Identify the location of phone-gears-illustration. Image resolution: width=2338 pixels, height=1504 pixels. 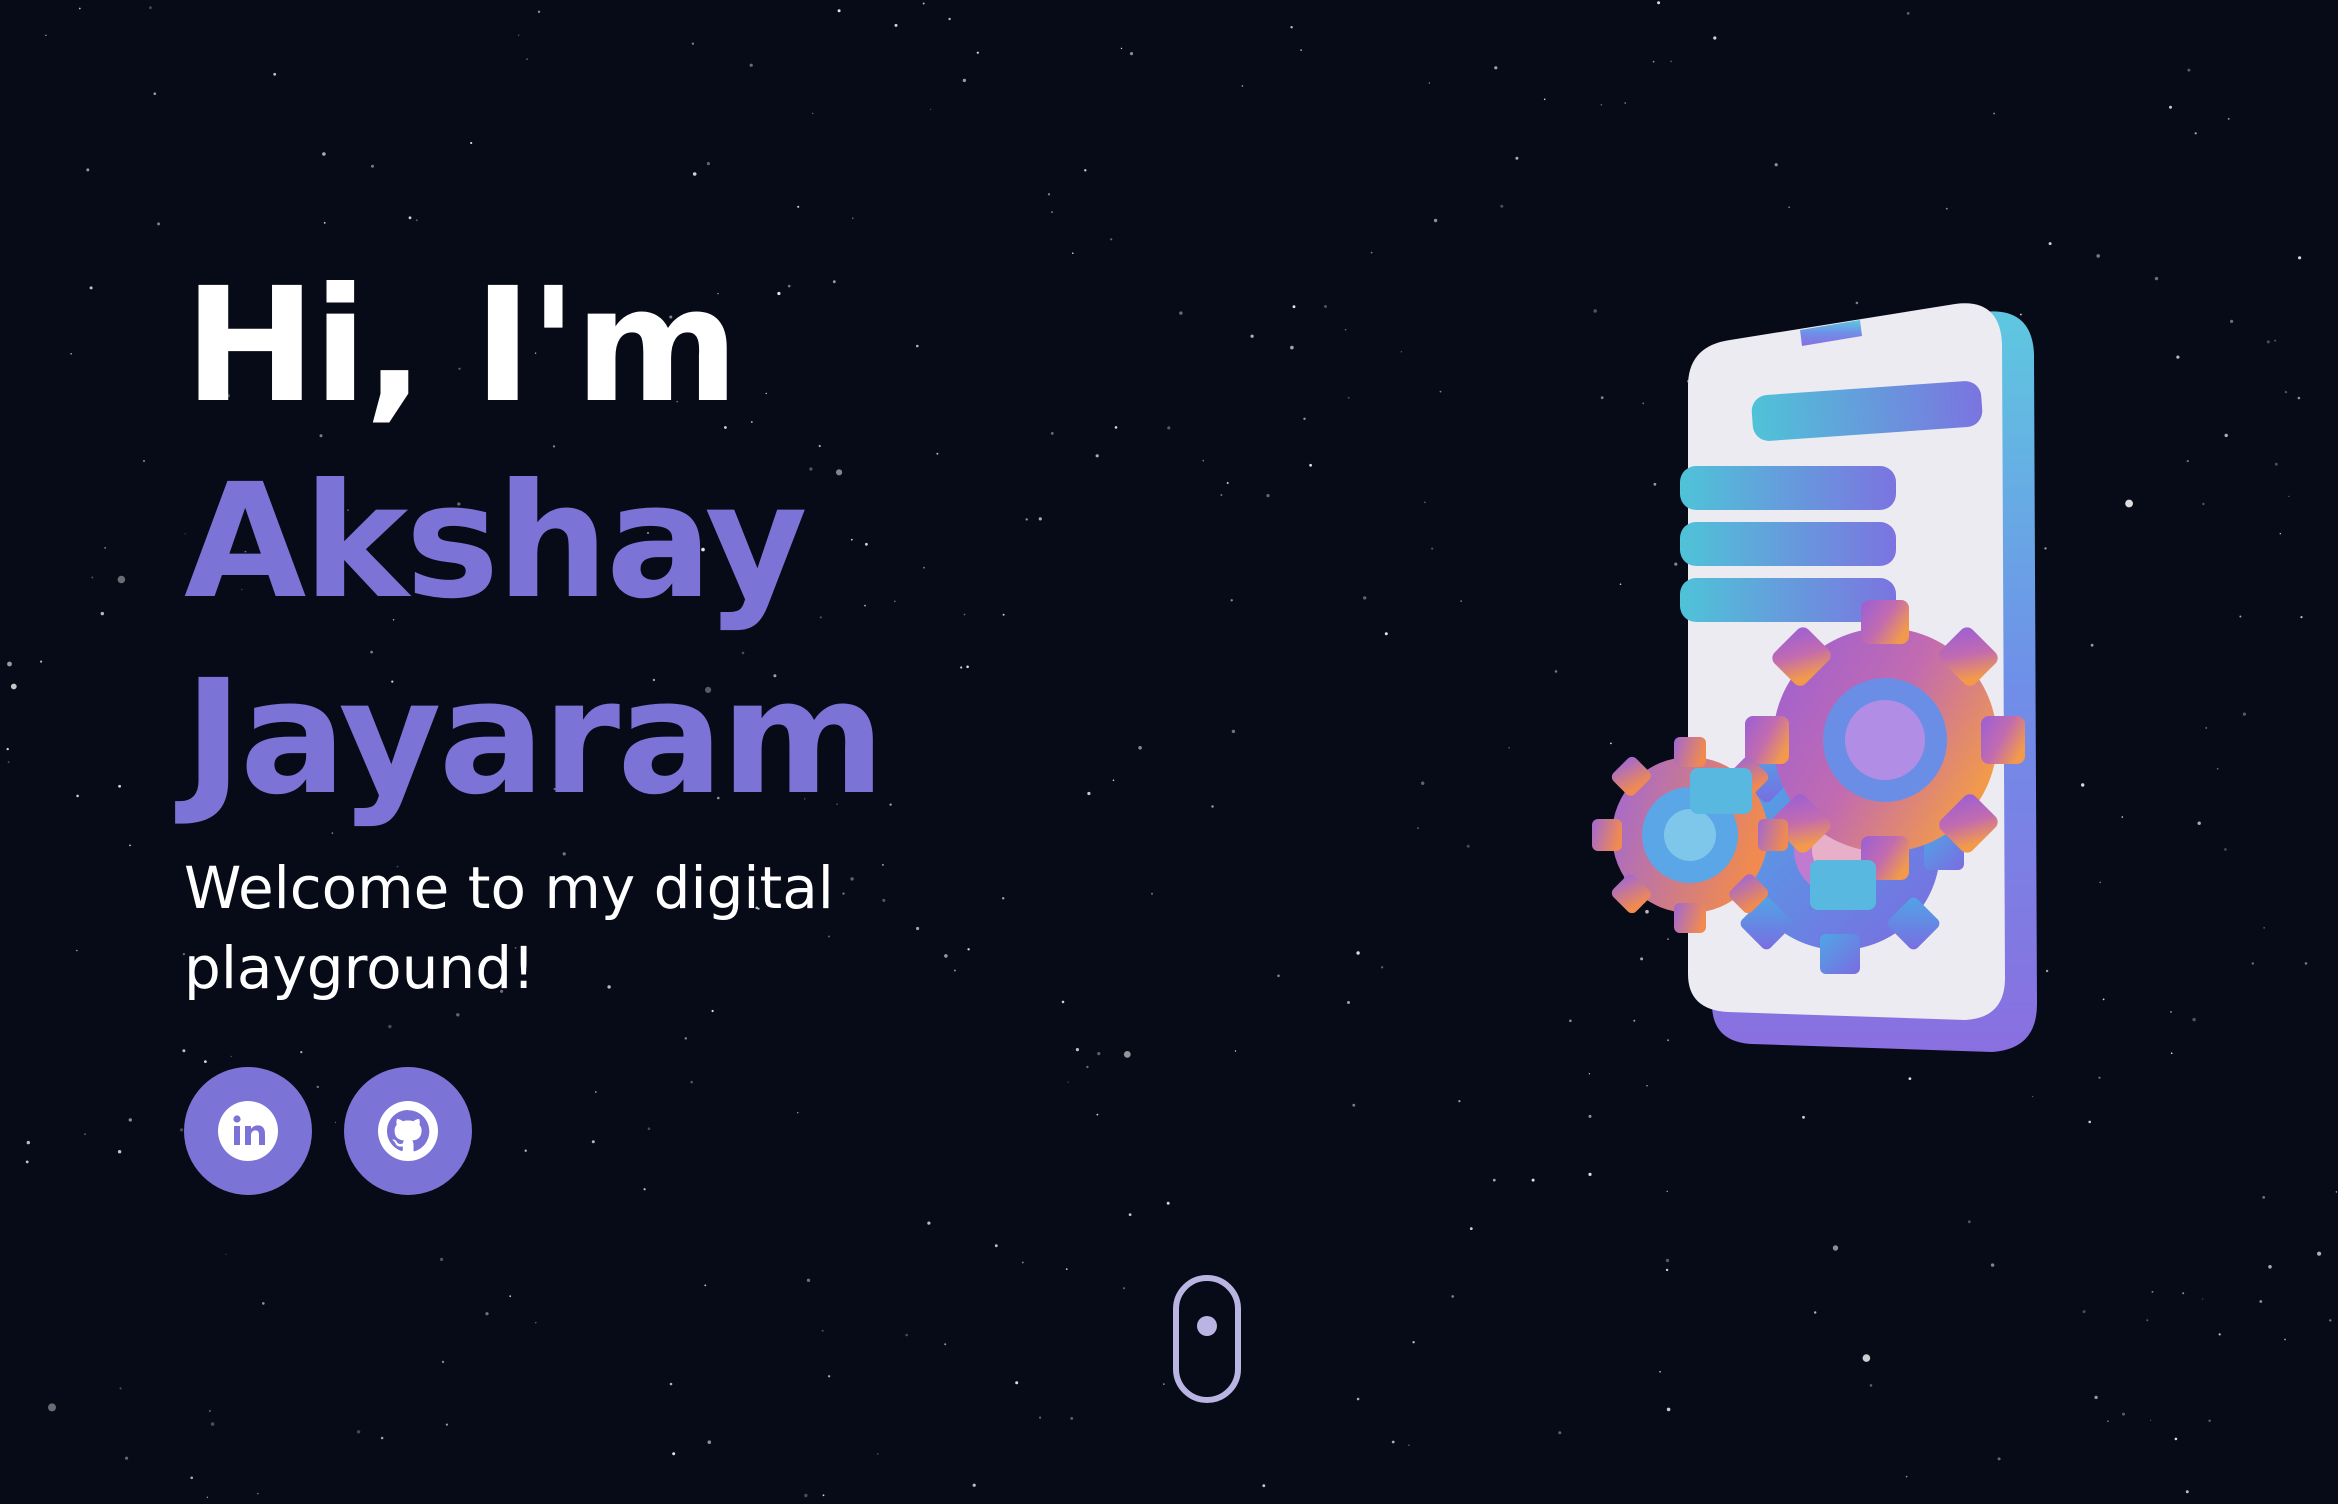
(1814, 677).